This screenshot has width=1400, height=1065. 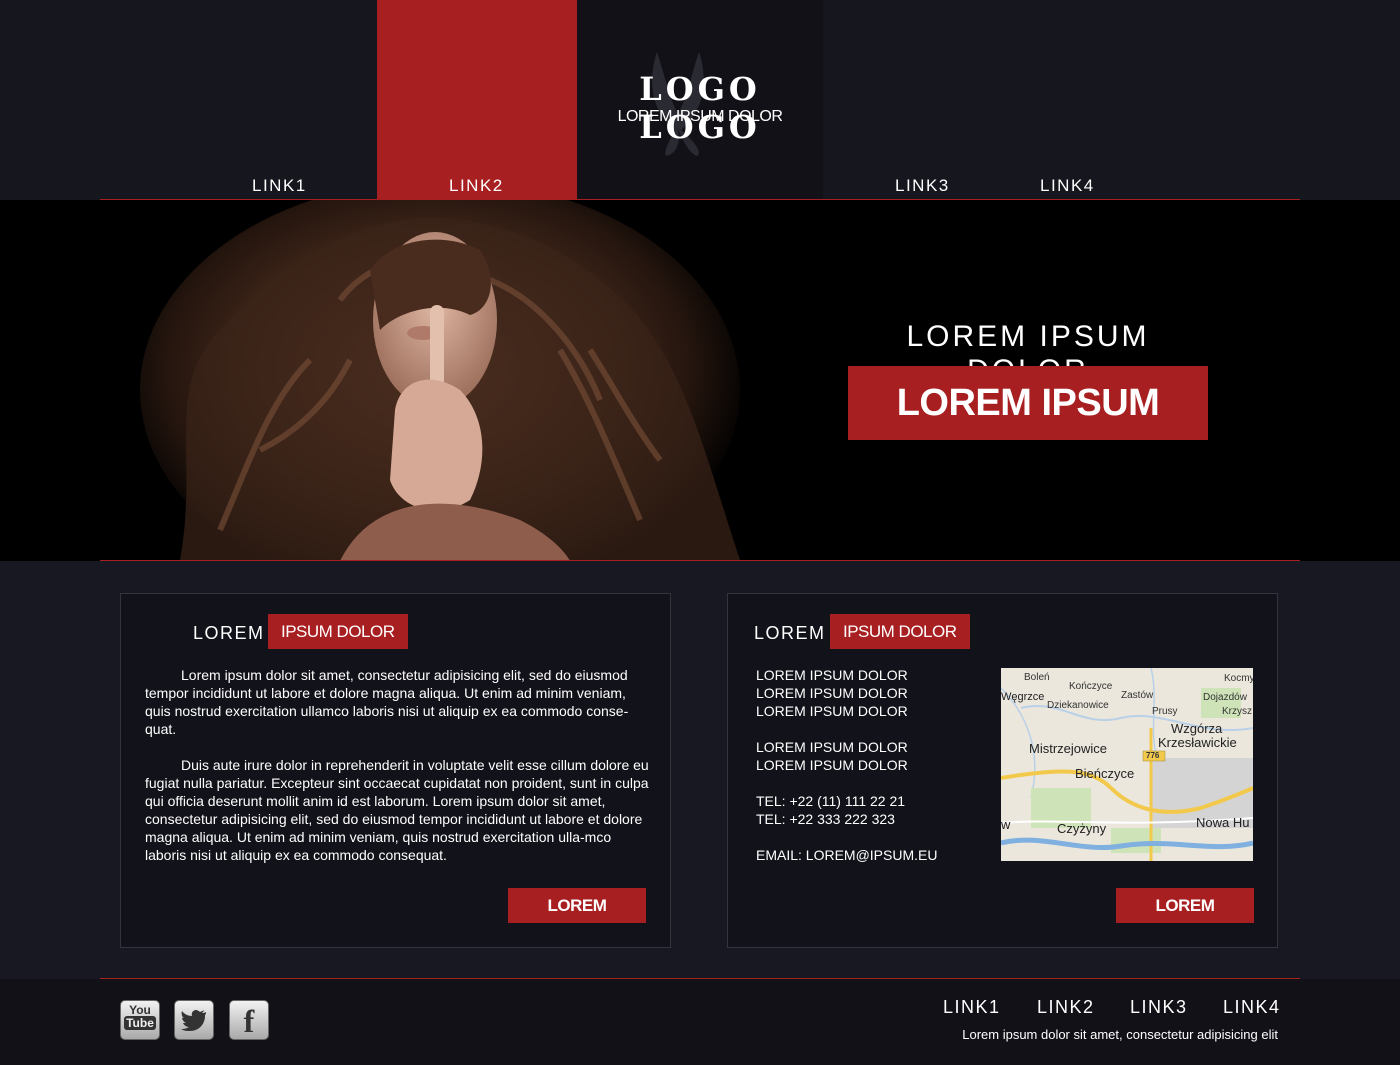 What do you see at coordinates (1037, 677) in the screenshot?
I see `map-label: Boleń` at bounding box center [1037, 677].